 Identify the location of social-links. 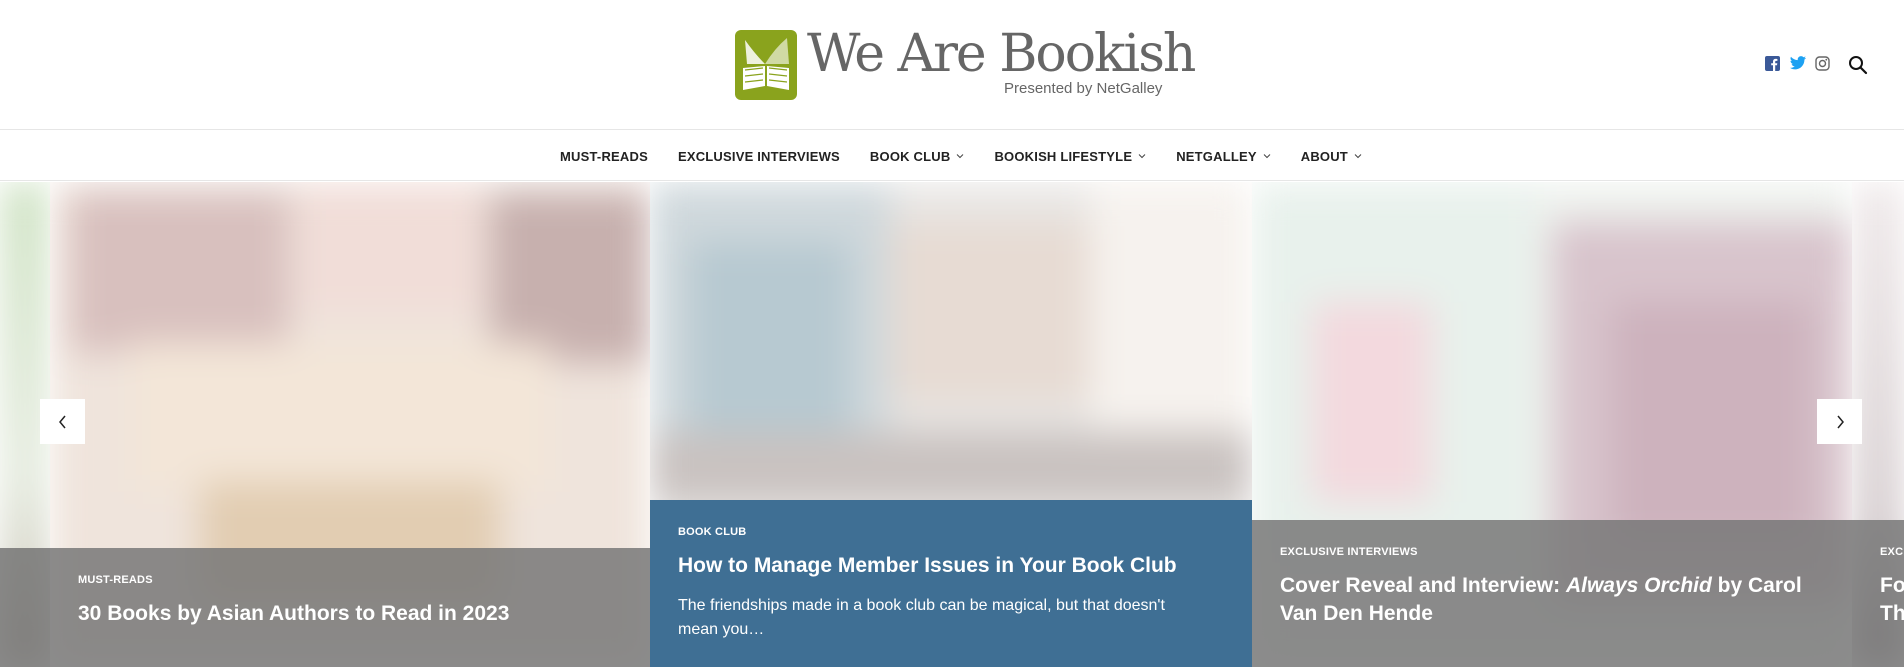
(1797, 63).